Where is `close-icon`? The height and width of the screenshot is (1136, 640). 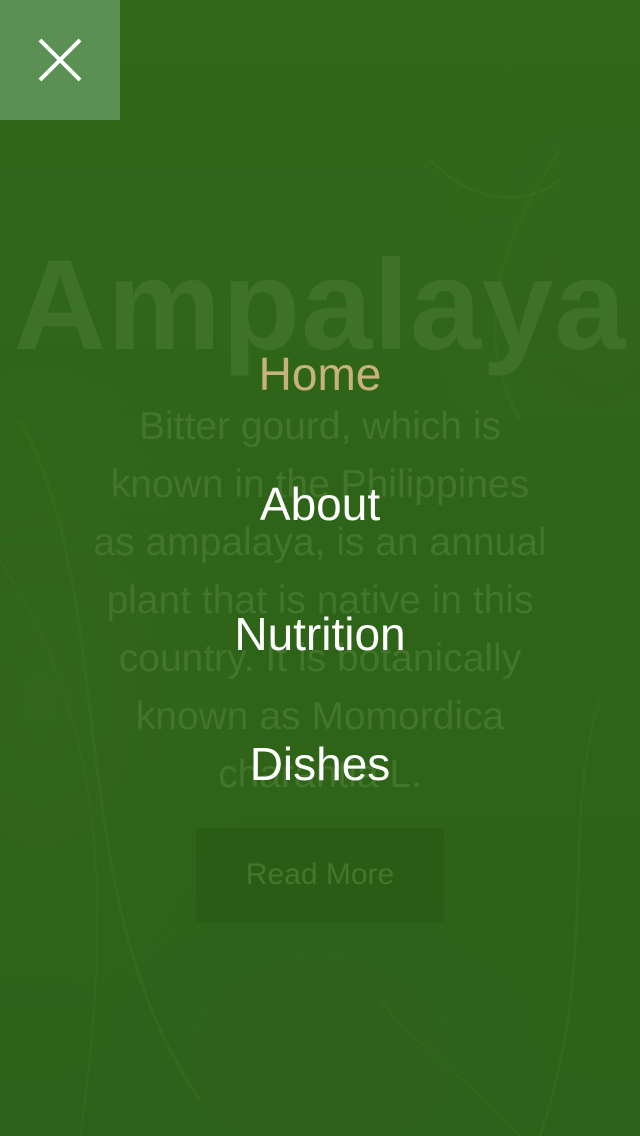 close-icon is located at coordinates (60, 60).